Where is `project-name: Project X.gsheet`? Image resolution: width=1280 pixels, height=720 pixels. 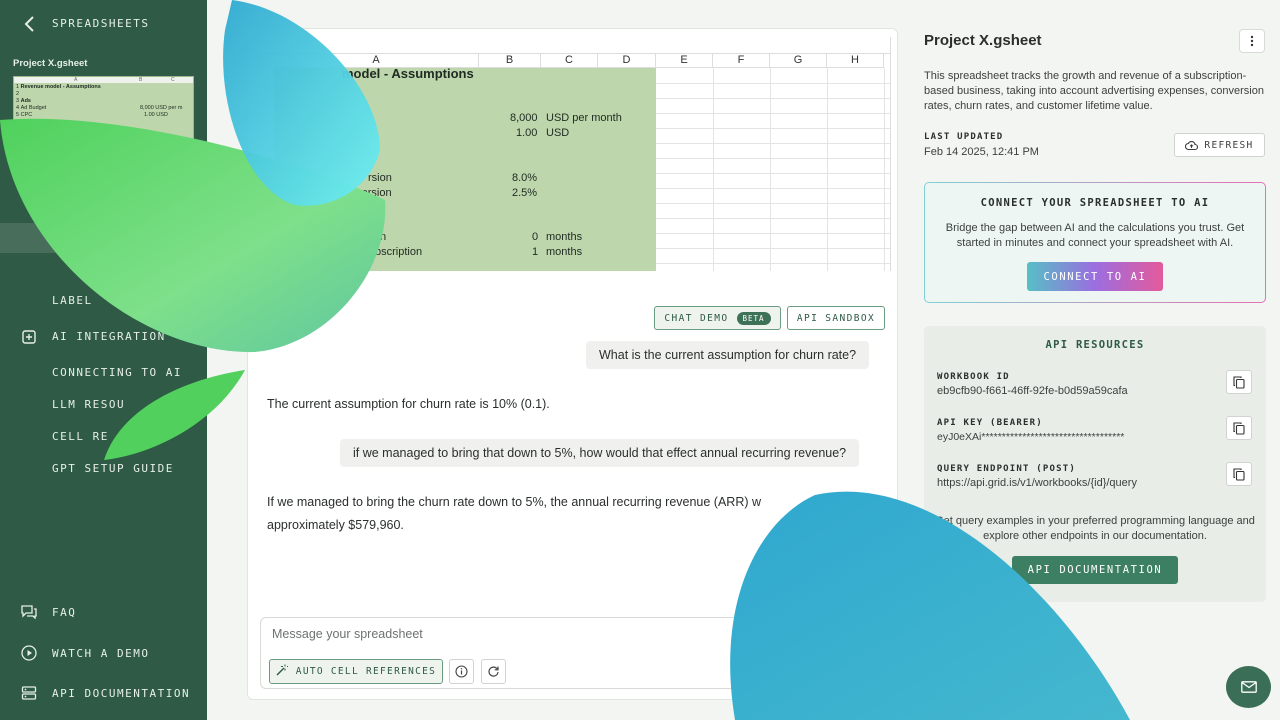
project-name: Project X.gsheet is located at coordinates (50, 63).